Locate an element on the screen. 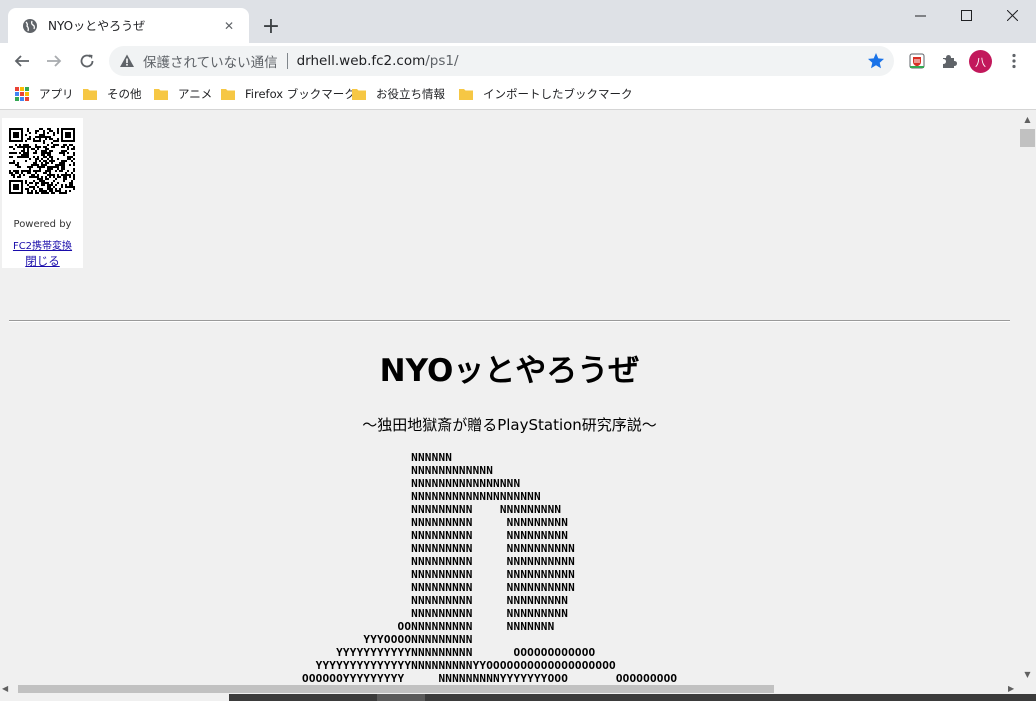 The width and height of the screenshot is (1036, 701). horizontal-scrollbar: ◀ ▶ is located at coordinates (518, 689).